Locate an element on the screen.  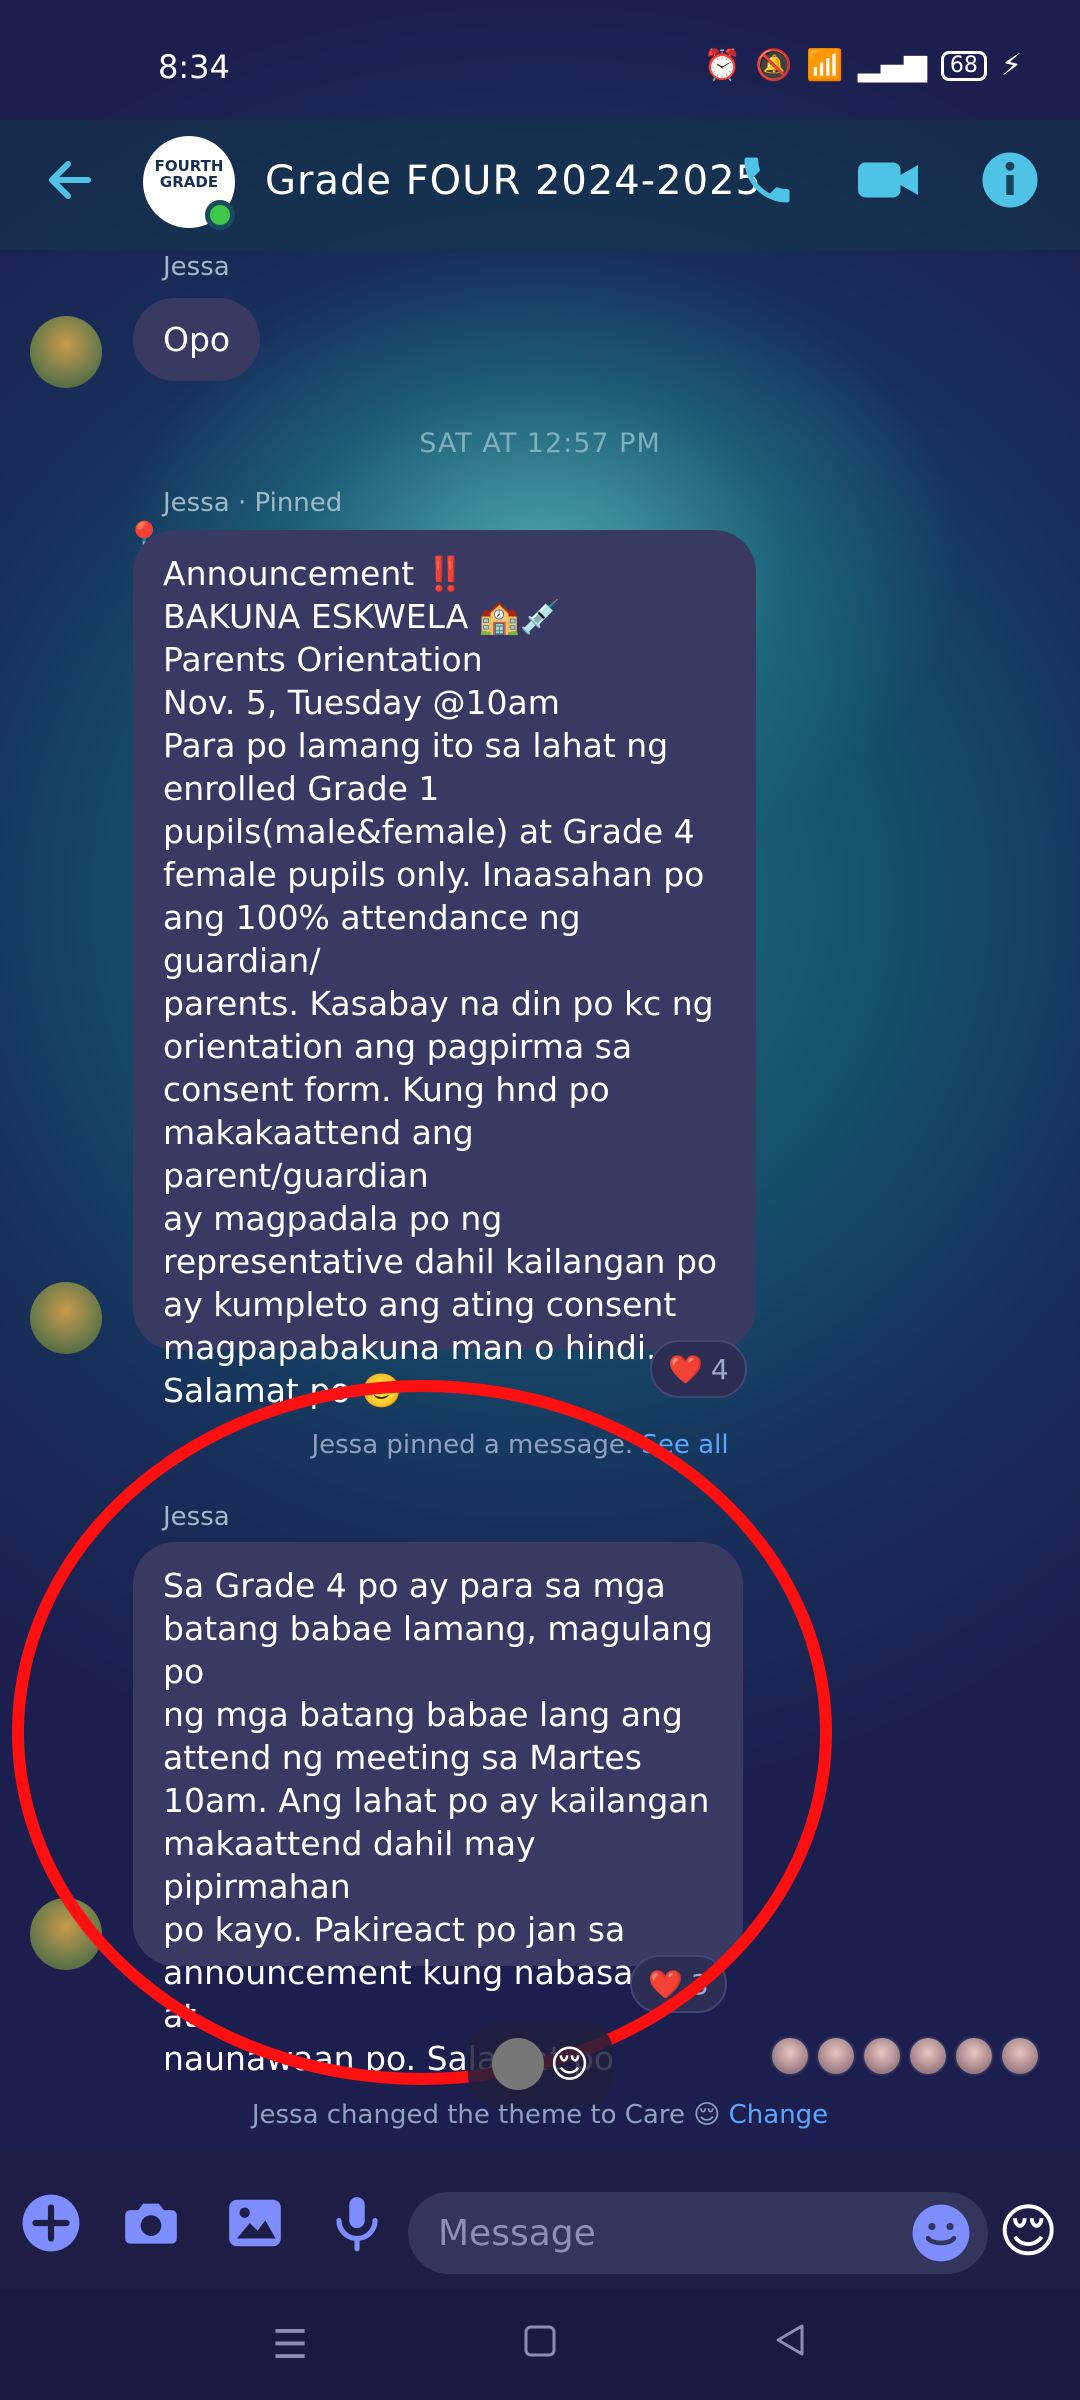
system-nav-bar: ☰ is located at coordinates (540, 2345).